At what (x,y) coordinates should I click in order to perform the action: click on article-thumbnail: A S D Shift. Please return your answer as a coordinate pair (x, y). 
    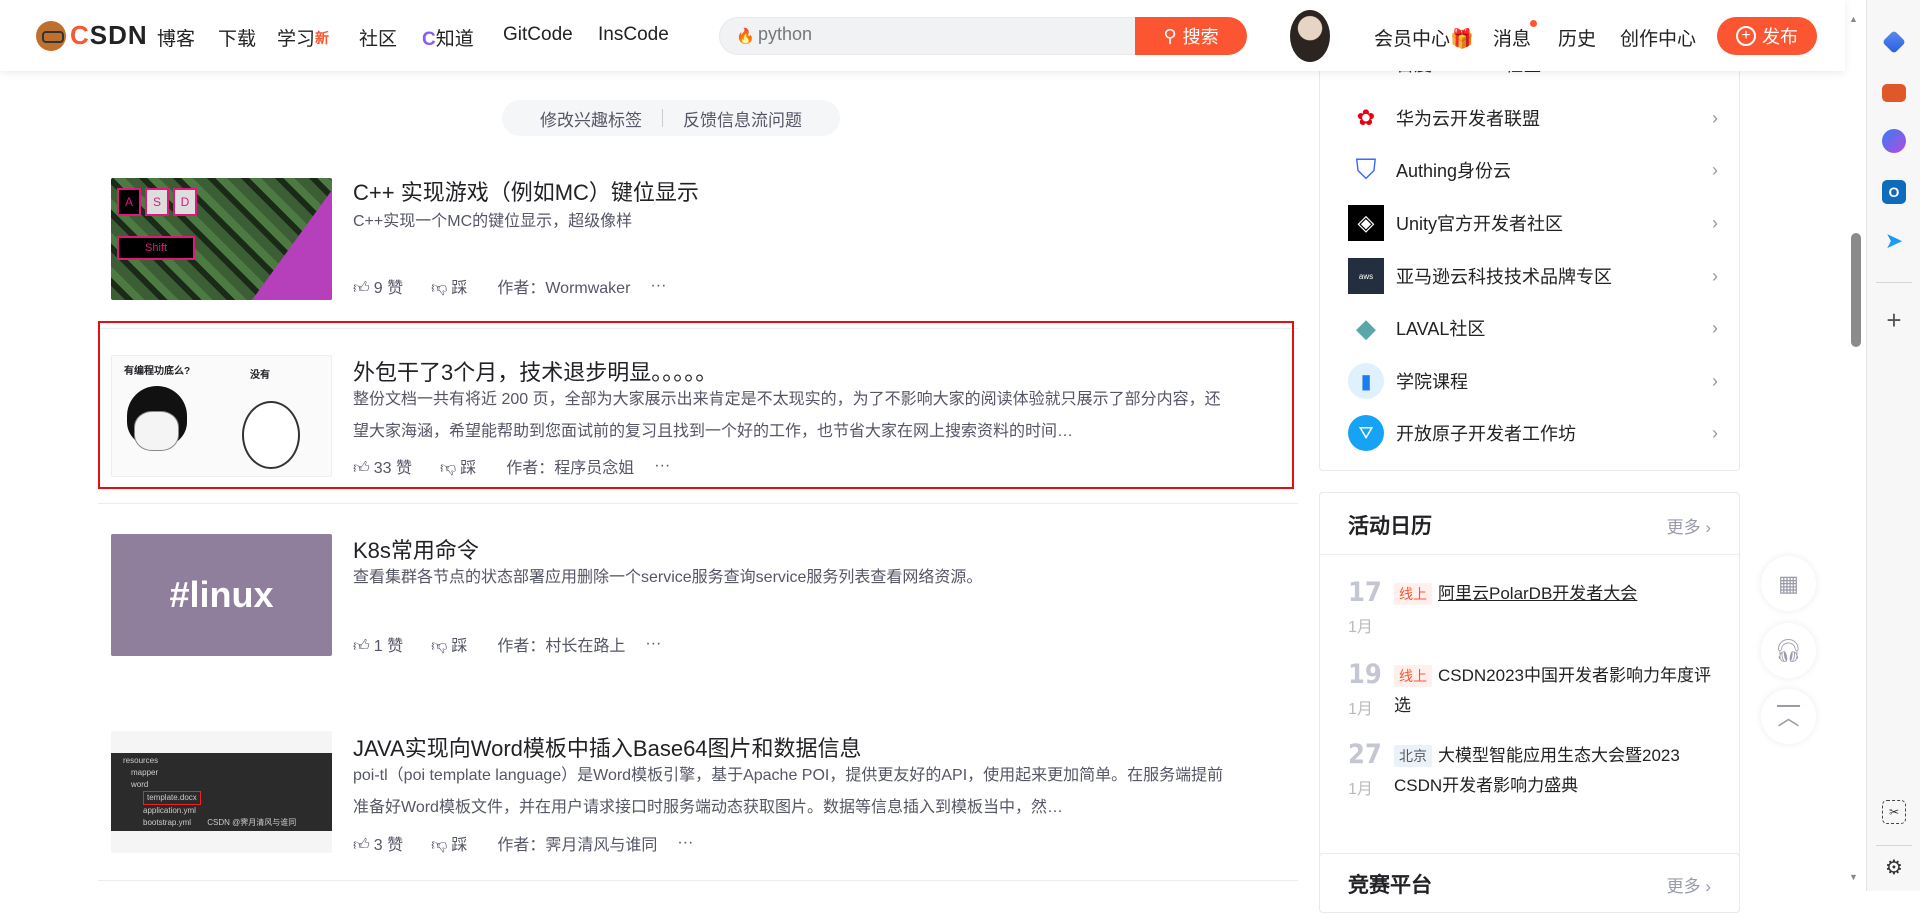
    Looking at the image, I should click on (221, 239).